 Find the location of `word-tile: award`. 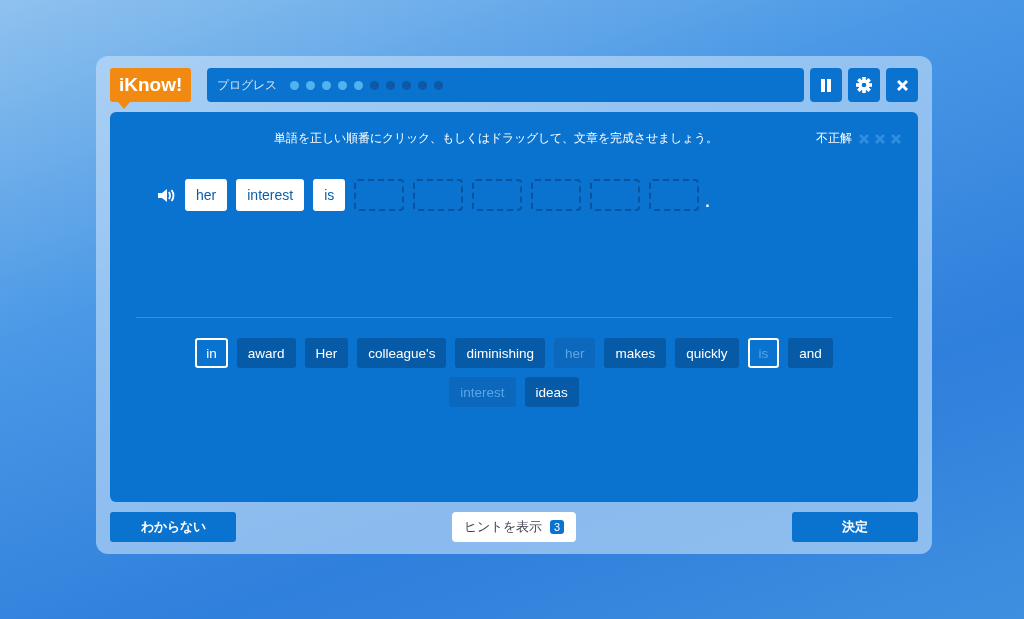

word-tile: award is located at coordinates (266, 353).